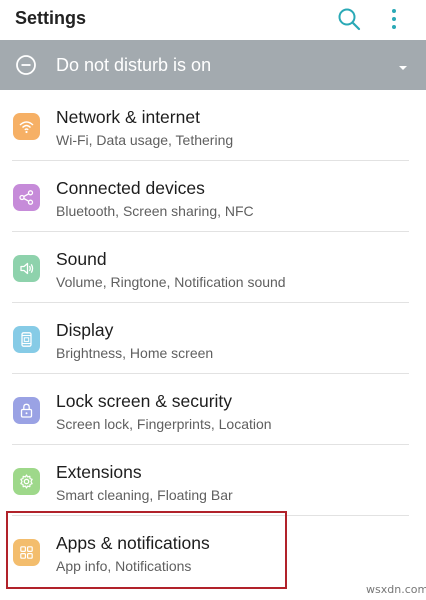 The image size is (426, 600). I want to click on app-bar: Settings, so click(213, 20).